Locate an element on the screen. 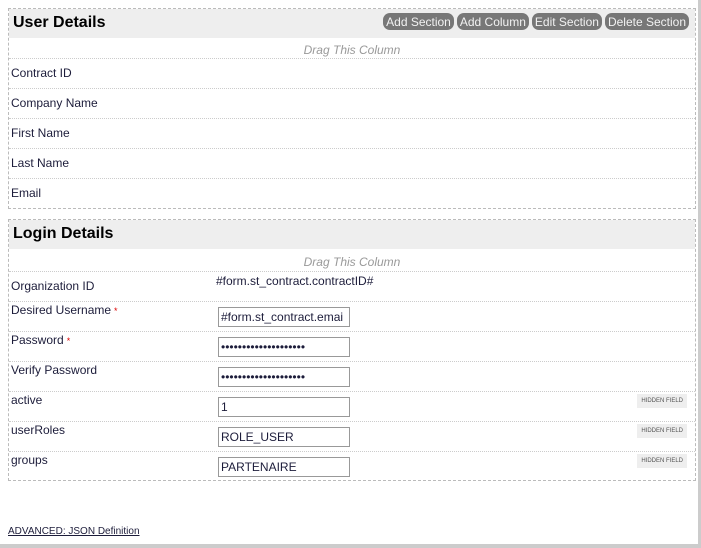 The image size is (701, 548). edit-section-button: Edit Section is located at coordinates (566, 21).